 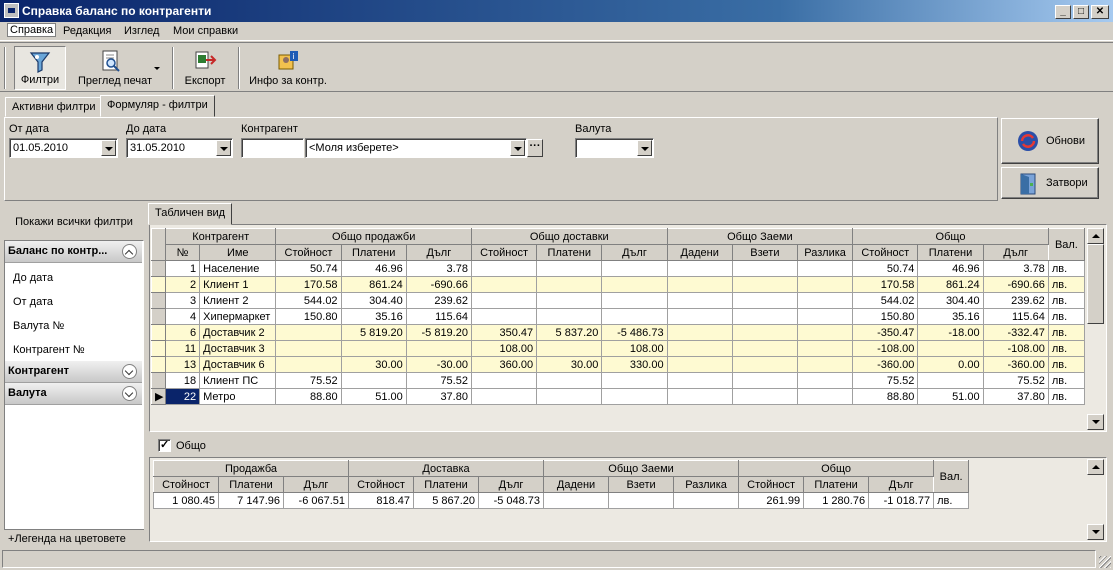 I want to click on cell-value: 350.47, so click(x=504, y=332).